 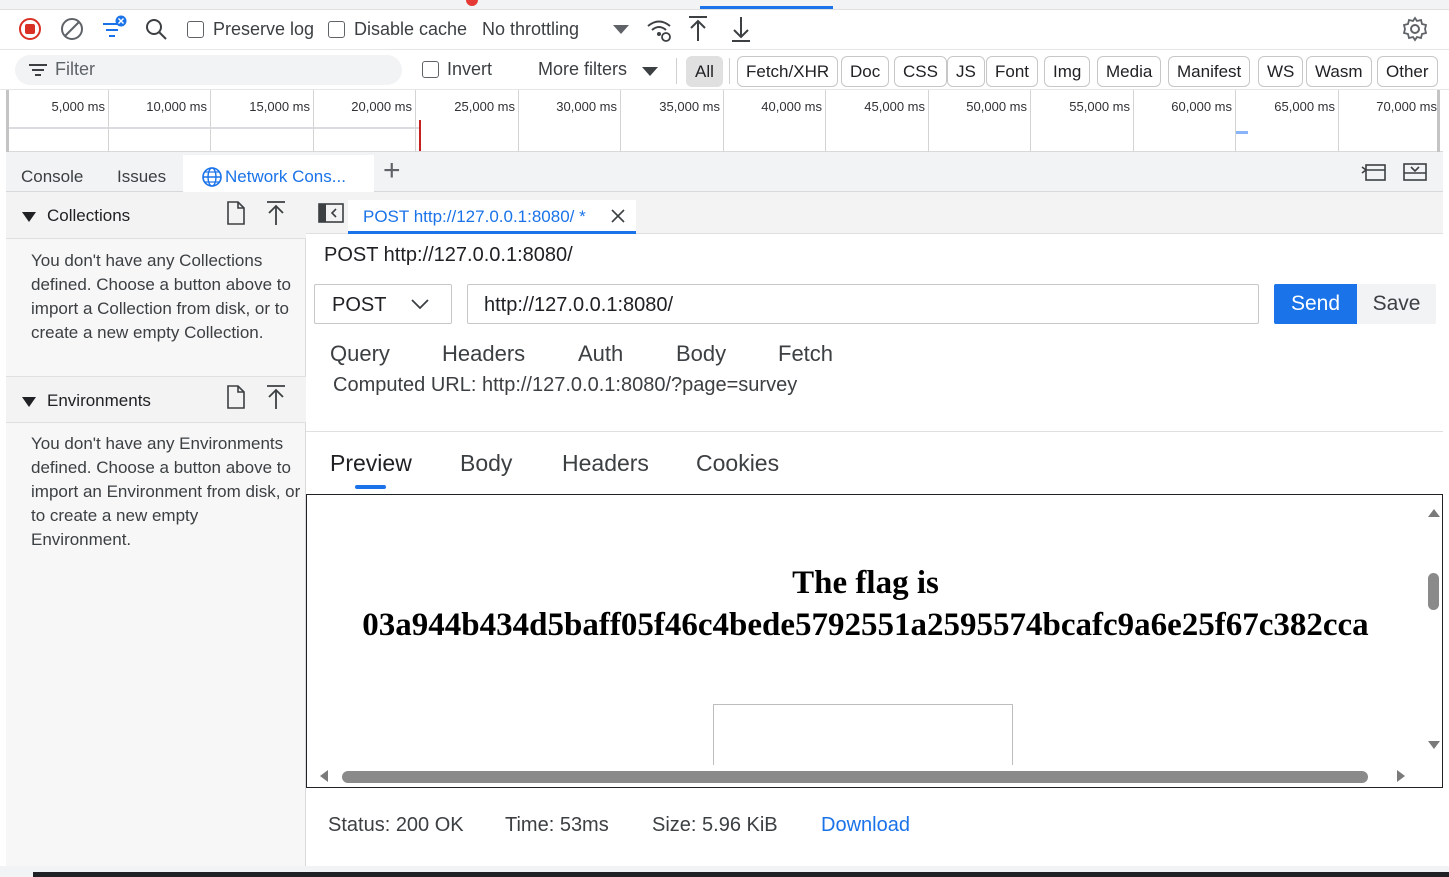 What do you see at coordinates (52, 177) in the screenshot?
I see `tab-console: Console` at bounding box center [52, 177].